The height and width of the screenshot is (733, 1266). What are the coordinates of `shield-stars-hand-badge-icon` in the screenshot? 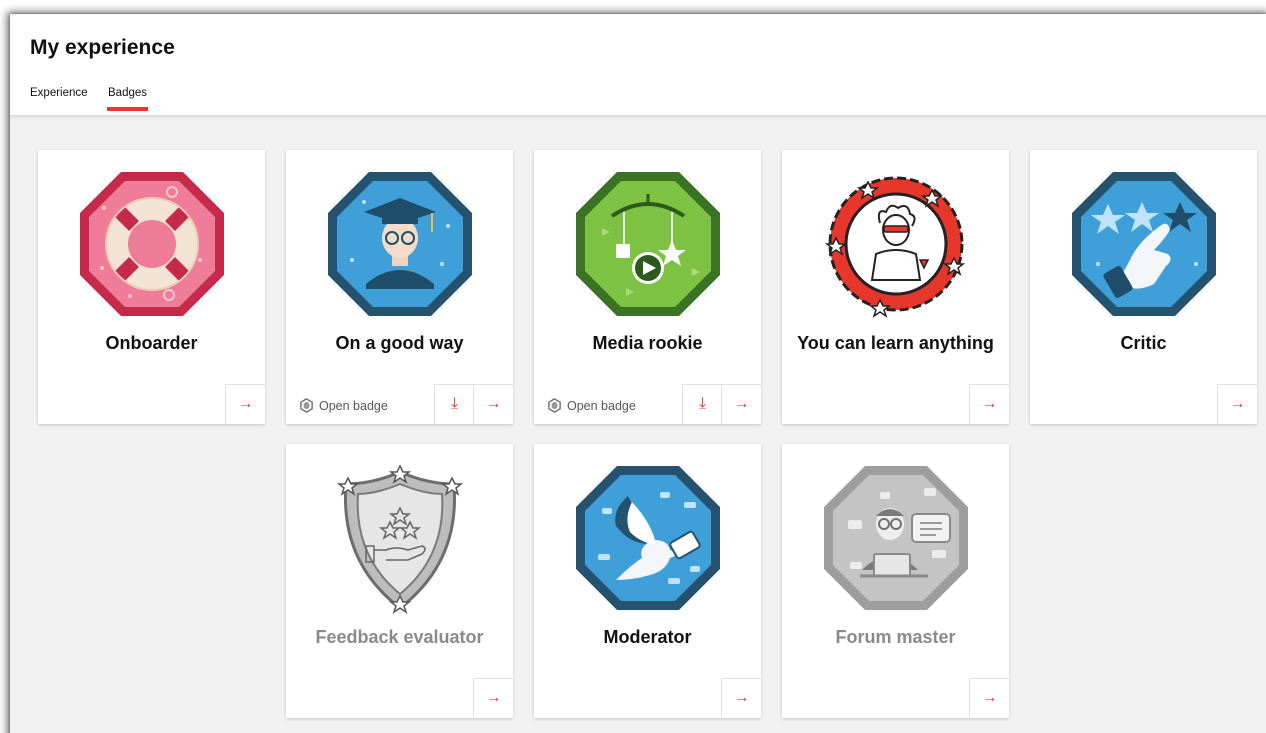 It's located at (400, 538).